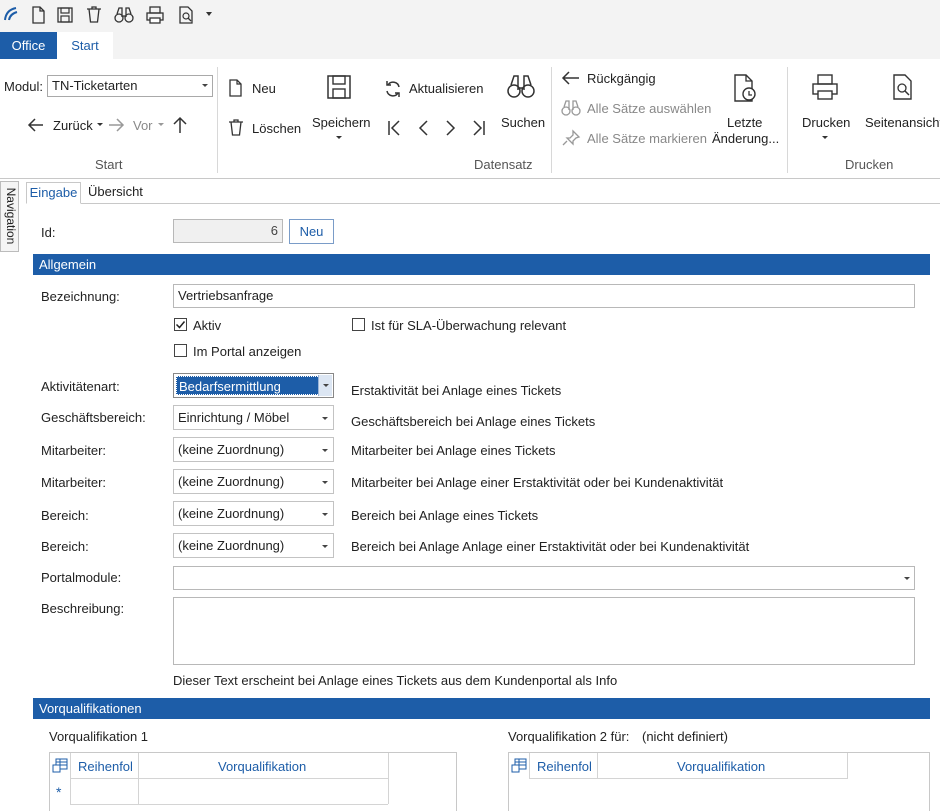  I want to click on forward-dropdown-icon, so click(161, 124).